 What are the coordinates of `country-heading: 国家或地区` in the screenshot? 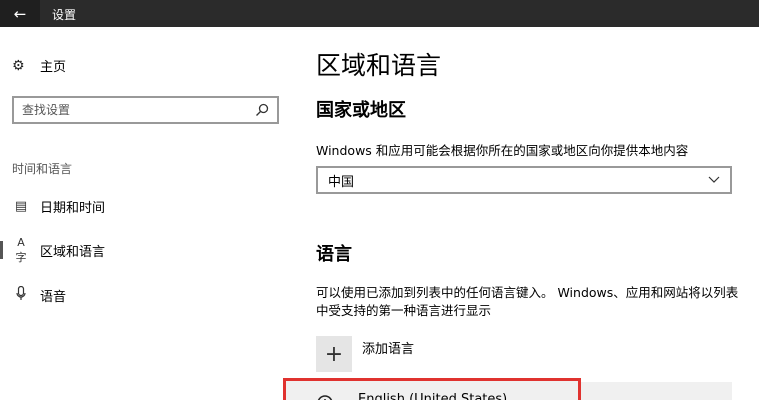 It's located at (361, 110).